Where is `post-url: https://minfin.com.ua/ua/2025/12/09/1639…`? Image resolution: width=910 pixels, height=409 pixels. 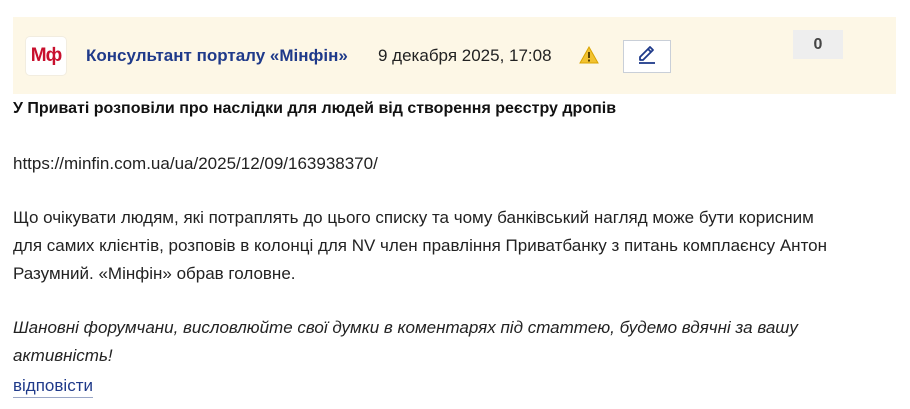 post-url: https://minfin.com.ua/ua/2025/12/09/1639… is located at coordinates (195, 163).